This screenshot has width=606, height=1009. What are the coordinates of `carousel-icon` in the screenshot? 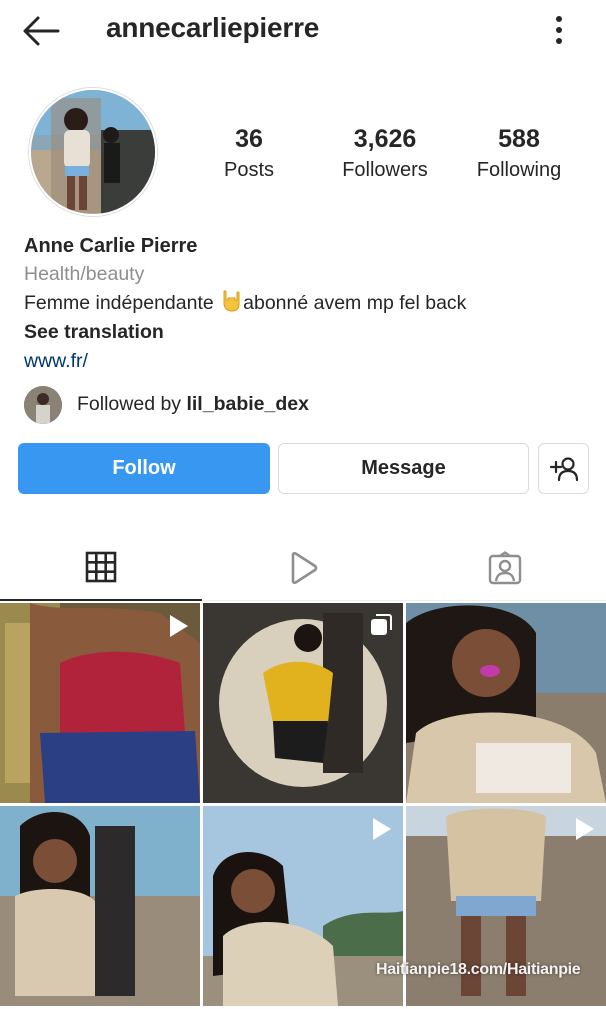 It's located at (381, 624).